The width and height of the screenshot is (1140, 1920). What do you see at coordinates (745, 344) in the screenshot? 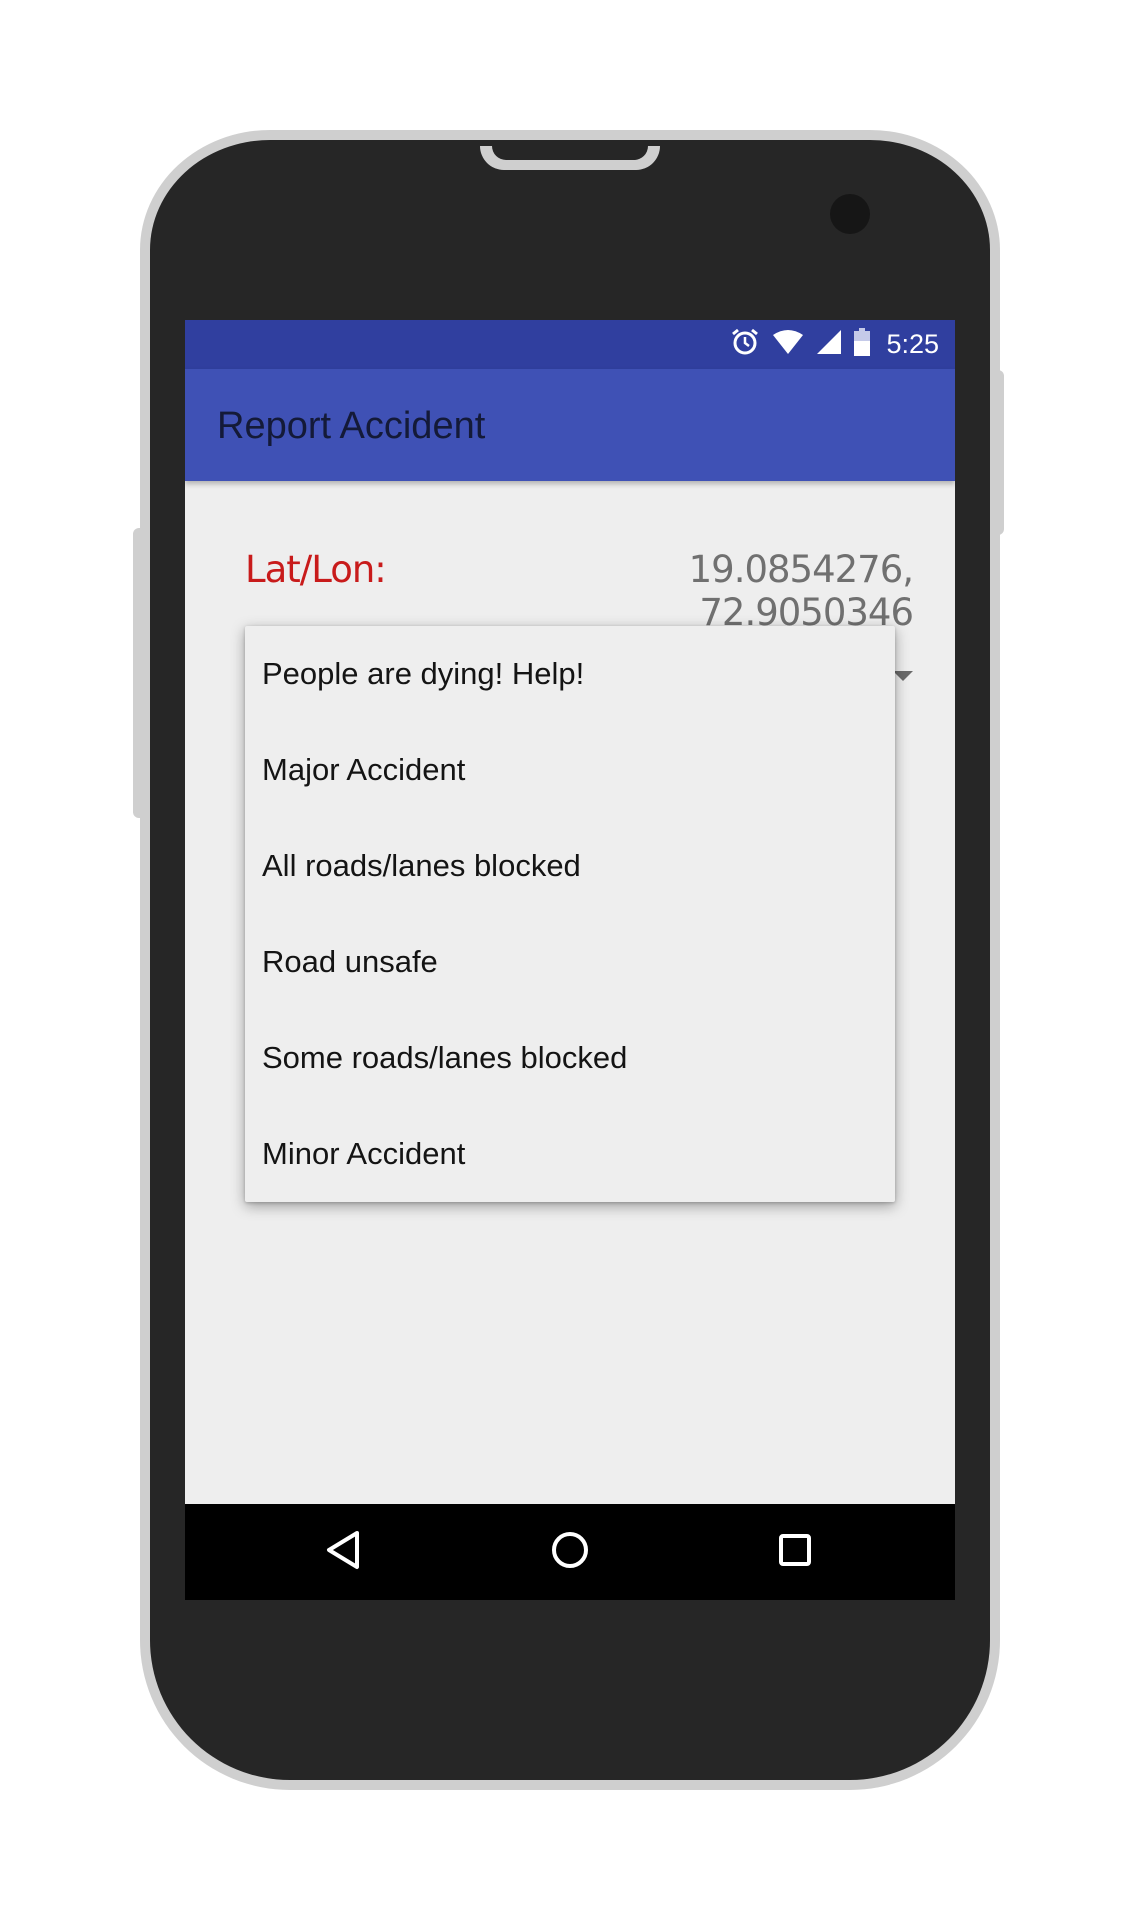
I see `alarm-icon` at bounding box center [745, 344].